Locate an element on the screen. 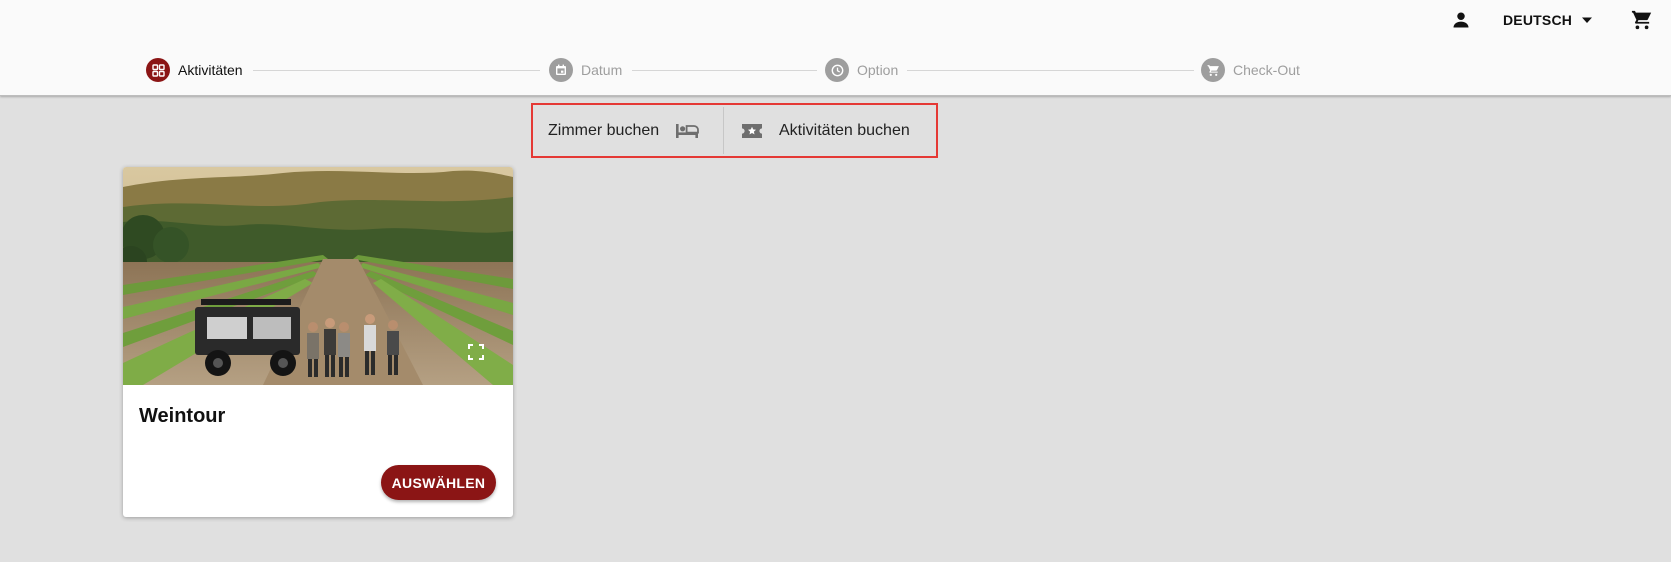 The height and width of the screenshot is (562, 1671). user-account-button is located at coordinates (1461, 20).